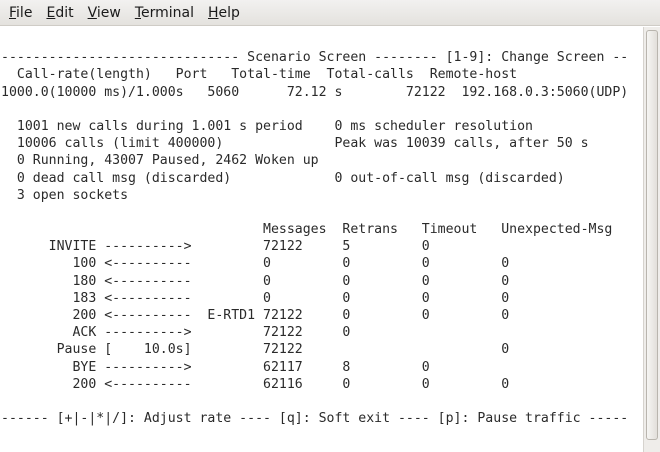 The image size is (660, 452). What do you see at coordinates (24, 12) in the screenshot?
I see `menu-file-label: ile` at bounding box center [24, 12].